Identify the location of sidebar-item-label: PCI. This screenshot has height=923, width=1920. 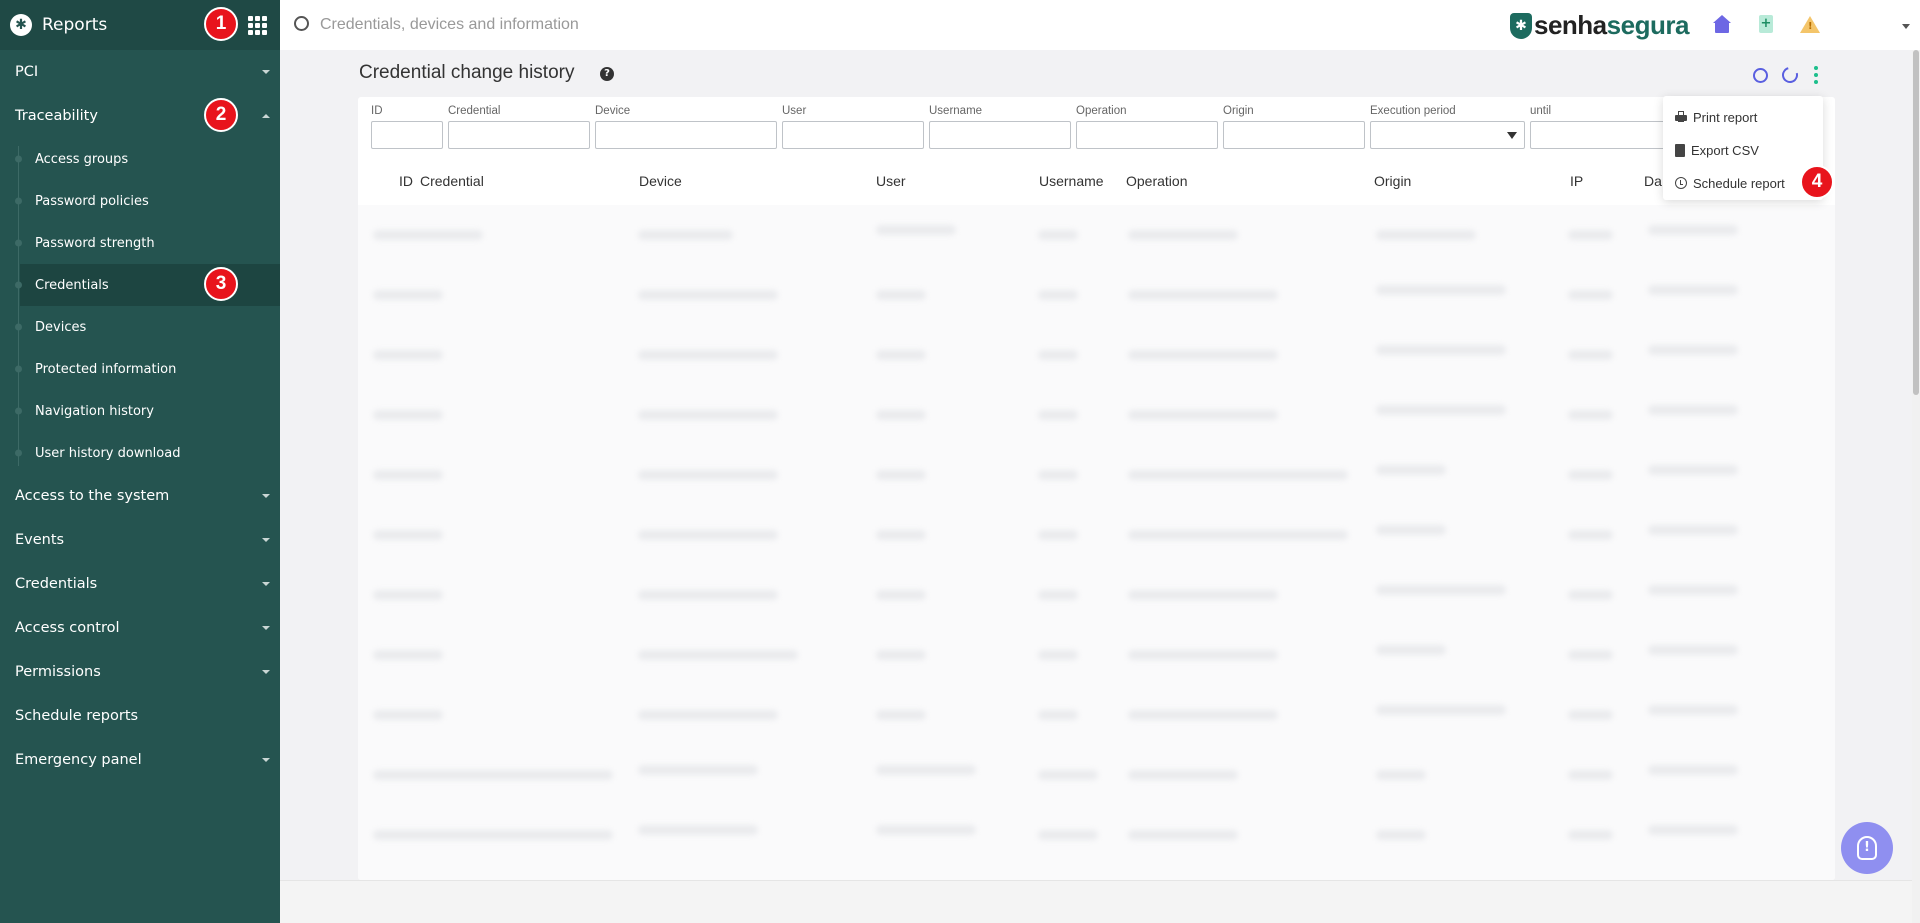
(27, 72).